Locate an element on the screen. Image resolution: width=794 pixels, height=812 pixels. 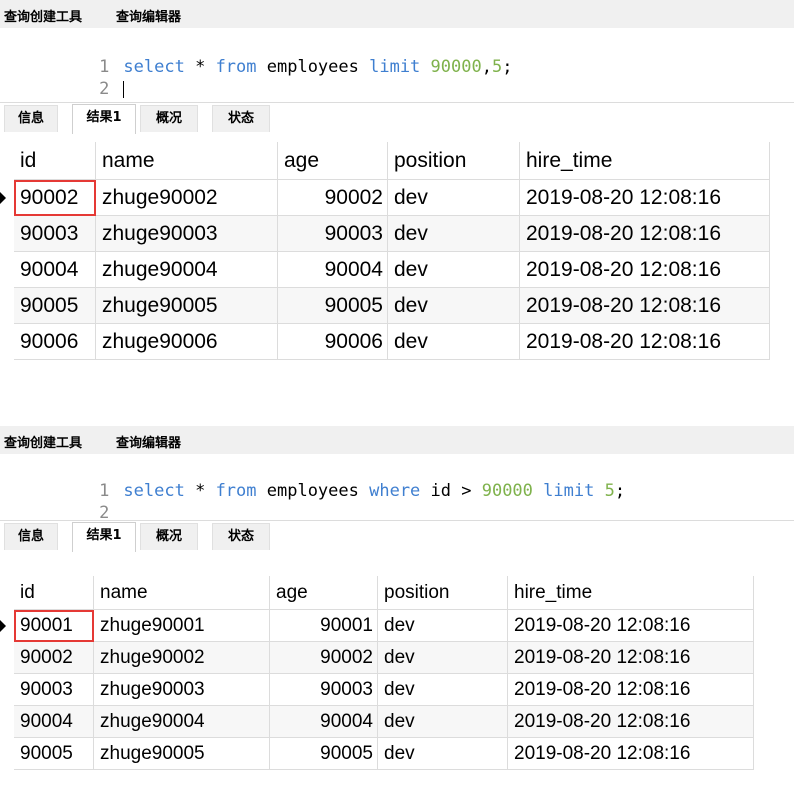
sql-keyword: limit is located at coordinates (395, 67).